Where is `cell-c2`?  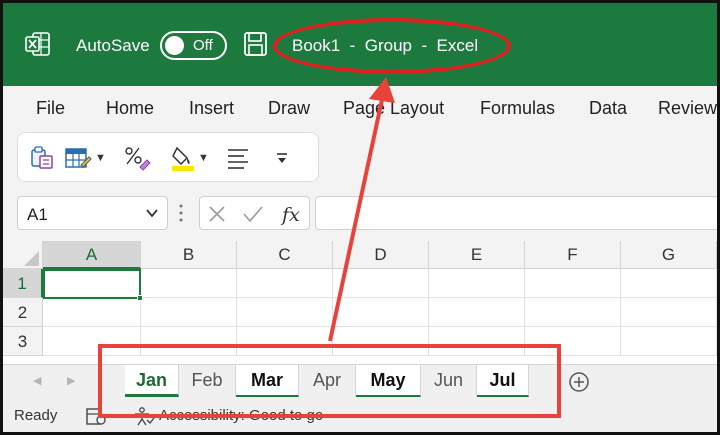 cell-c2 is located at coordinates (285, 312).